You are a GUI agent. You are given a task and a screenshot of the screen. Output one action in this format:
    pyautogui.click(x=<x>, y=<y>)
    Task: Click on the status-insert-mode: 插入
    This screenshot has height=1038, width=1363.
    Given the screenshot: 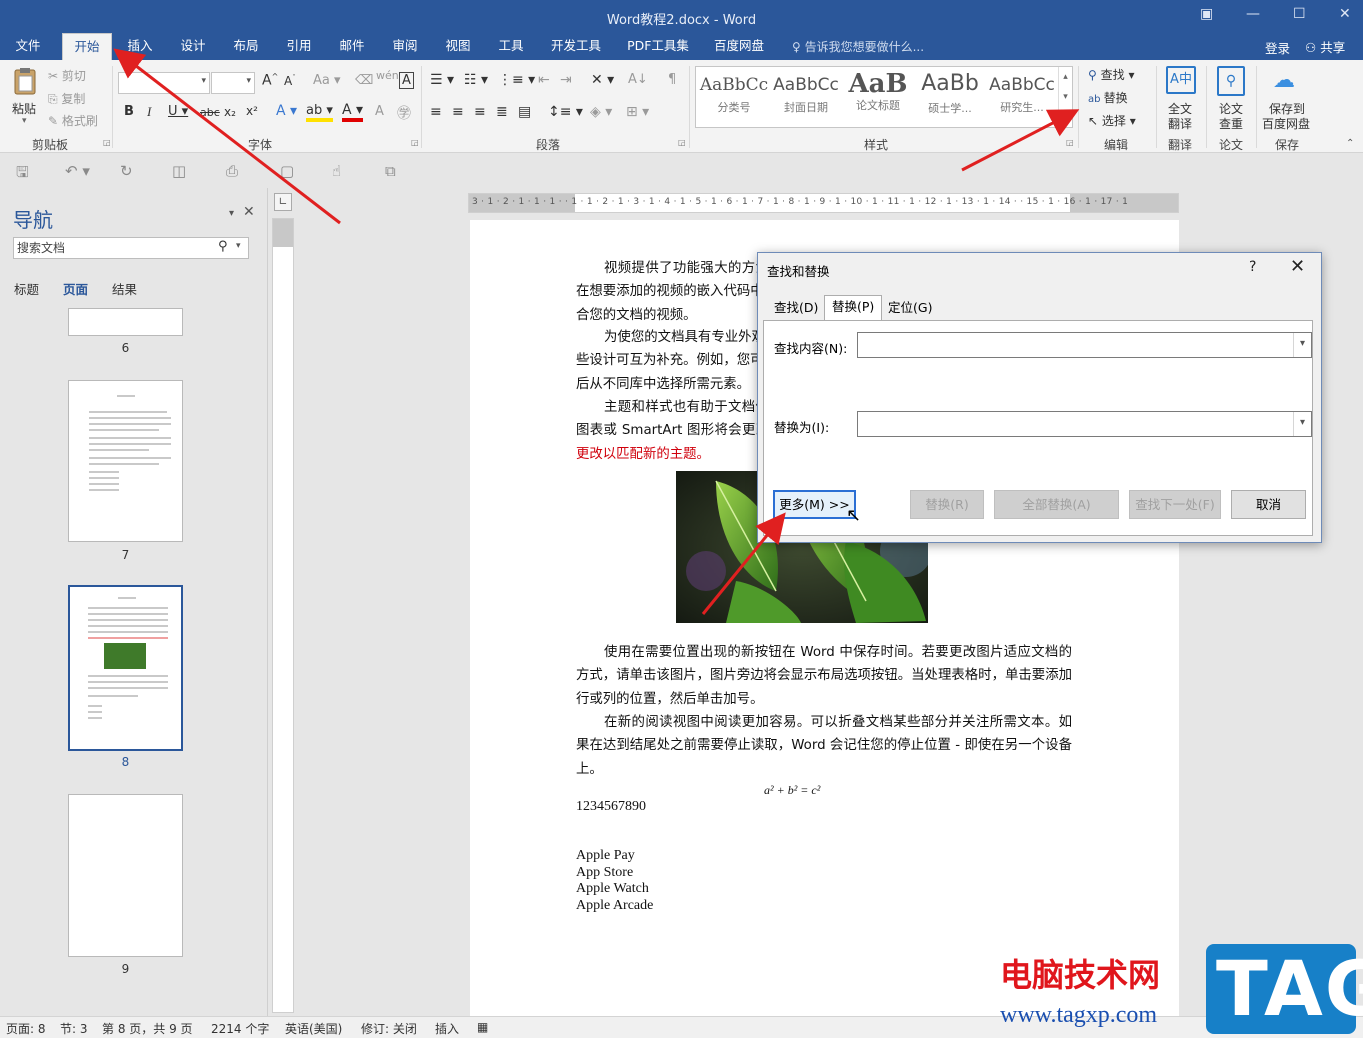 What is the action you would take?
    pyautogui.click(x=447, y=1028)
    